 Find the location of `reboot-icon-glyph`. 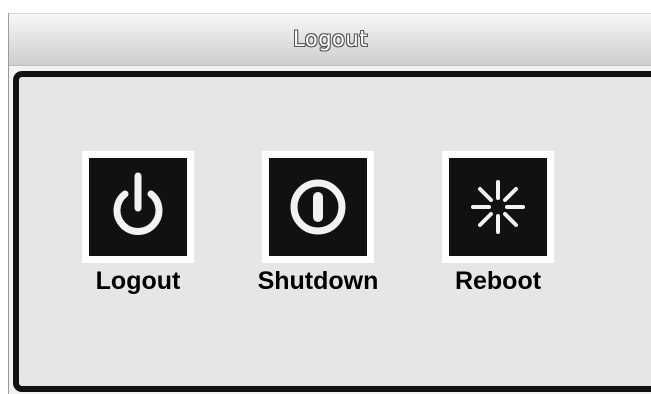

reboot-icon-glyph is located at coordinates (498, 207).